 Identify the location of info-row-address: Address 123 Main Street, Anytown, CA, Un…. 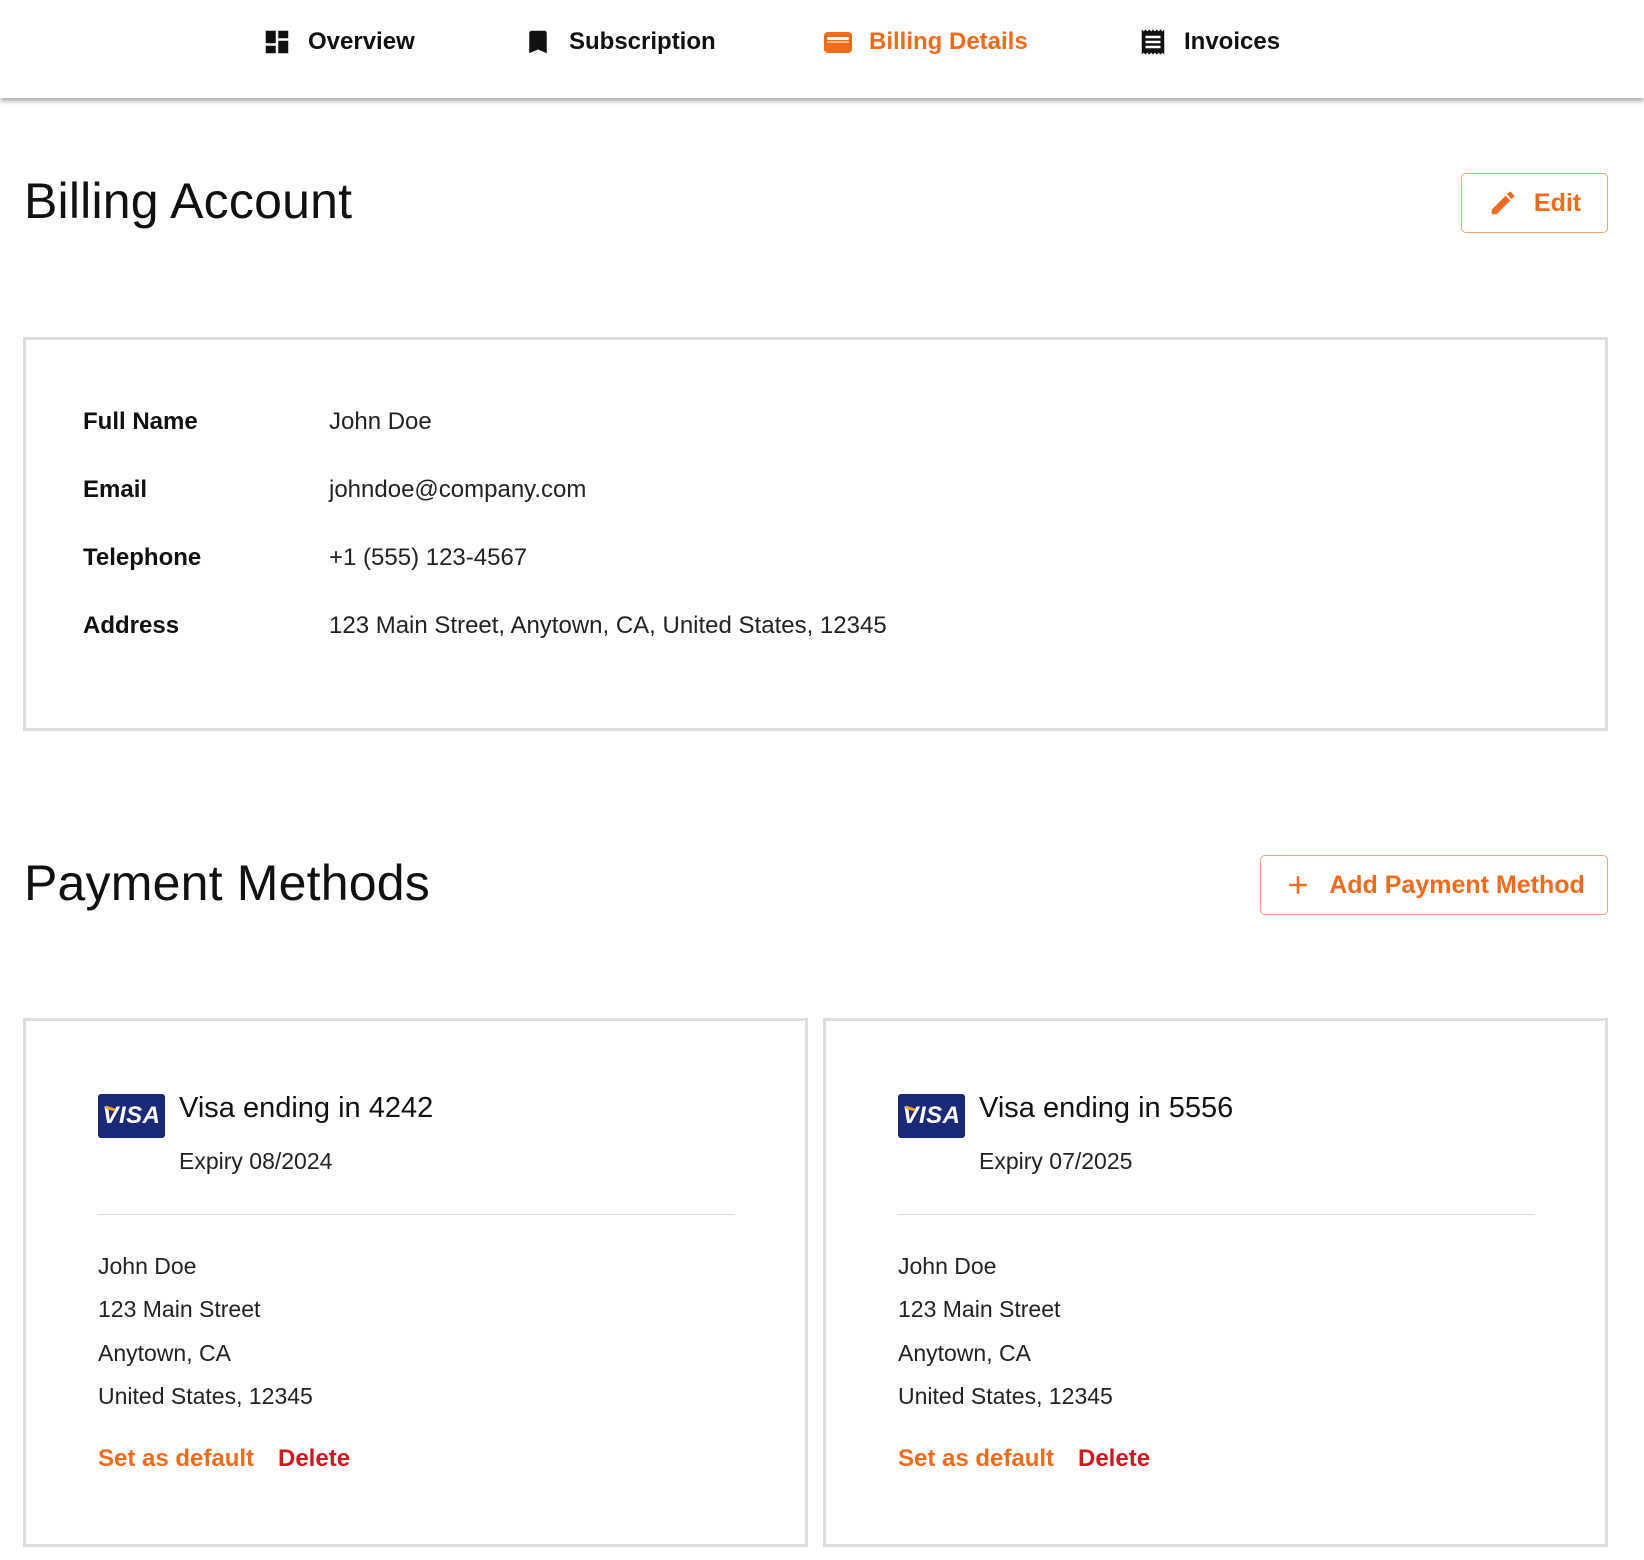
(485, 626).